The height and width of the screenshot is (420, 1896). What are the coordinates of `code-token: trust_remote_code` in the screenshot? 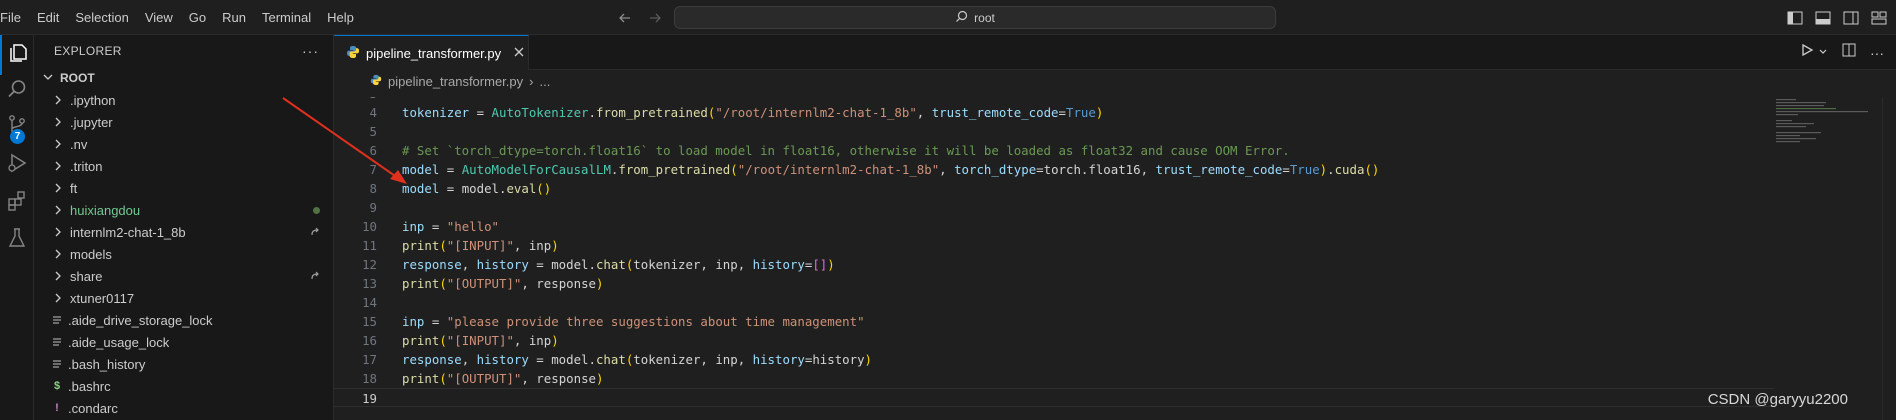 It's located at (995, 112).